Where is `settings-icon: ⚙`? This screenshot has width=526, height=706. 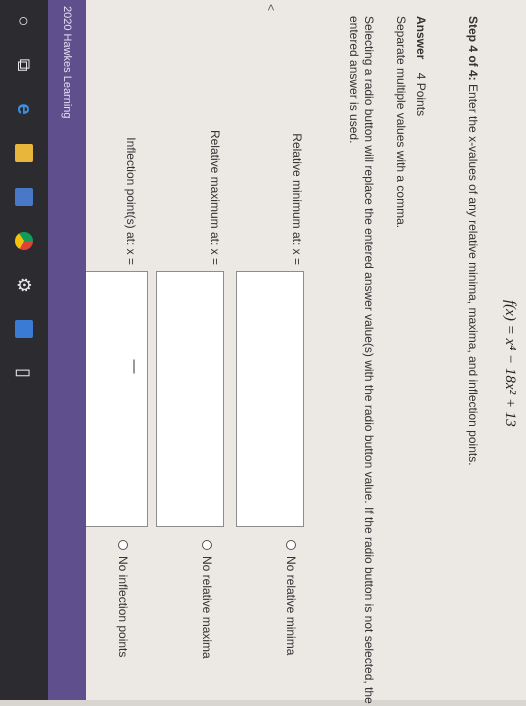 settings-icon: ⚙ is located at coordinates (24, 285).